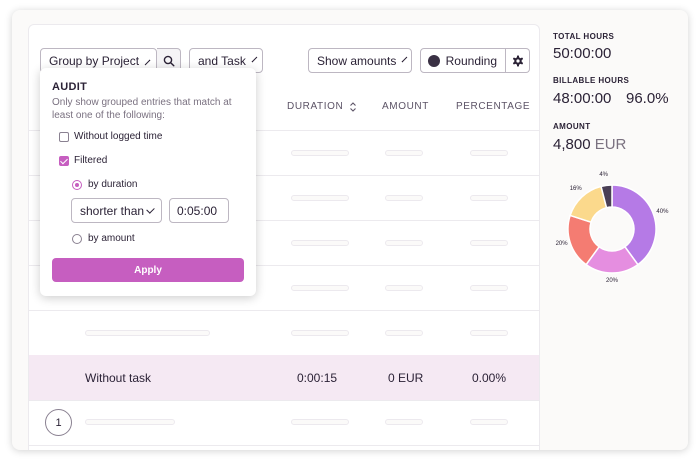  I want to click on group-by-label: Group by Project, so click(94, 60).